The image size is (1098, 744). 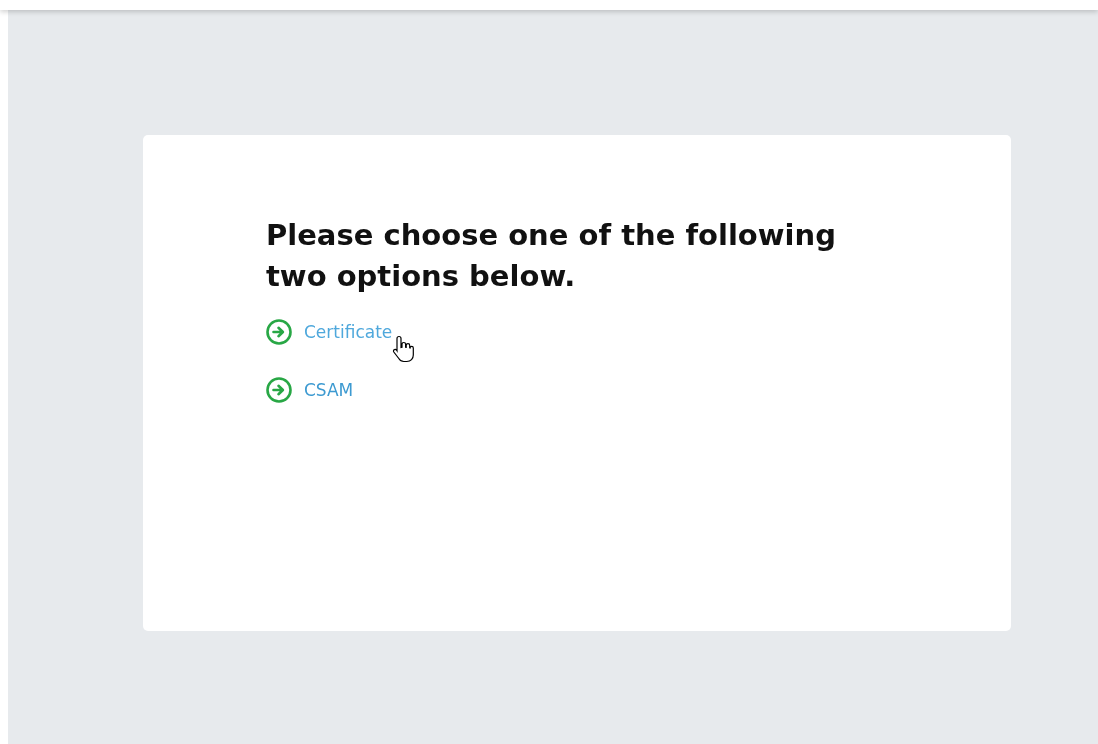 I want to click on heading: Please choose one of the following two options below., so click(x=551, y=256).